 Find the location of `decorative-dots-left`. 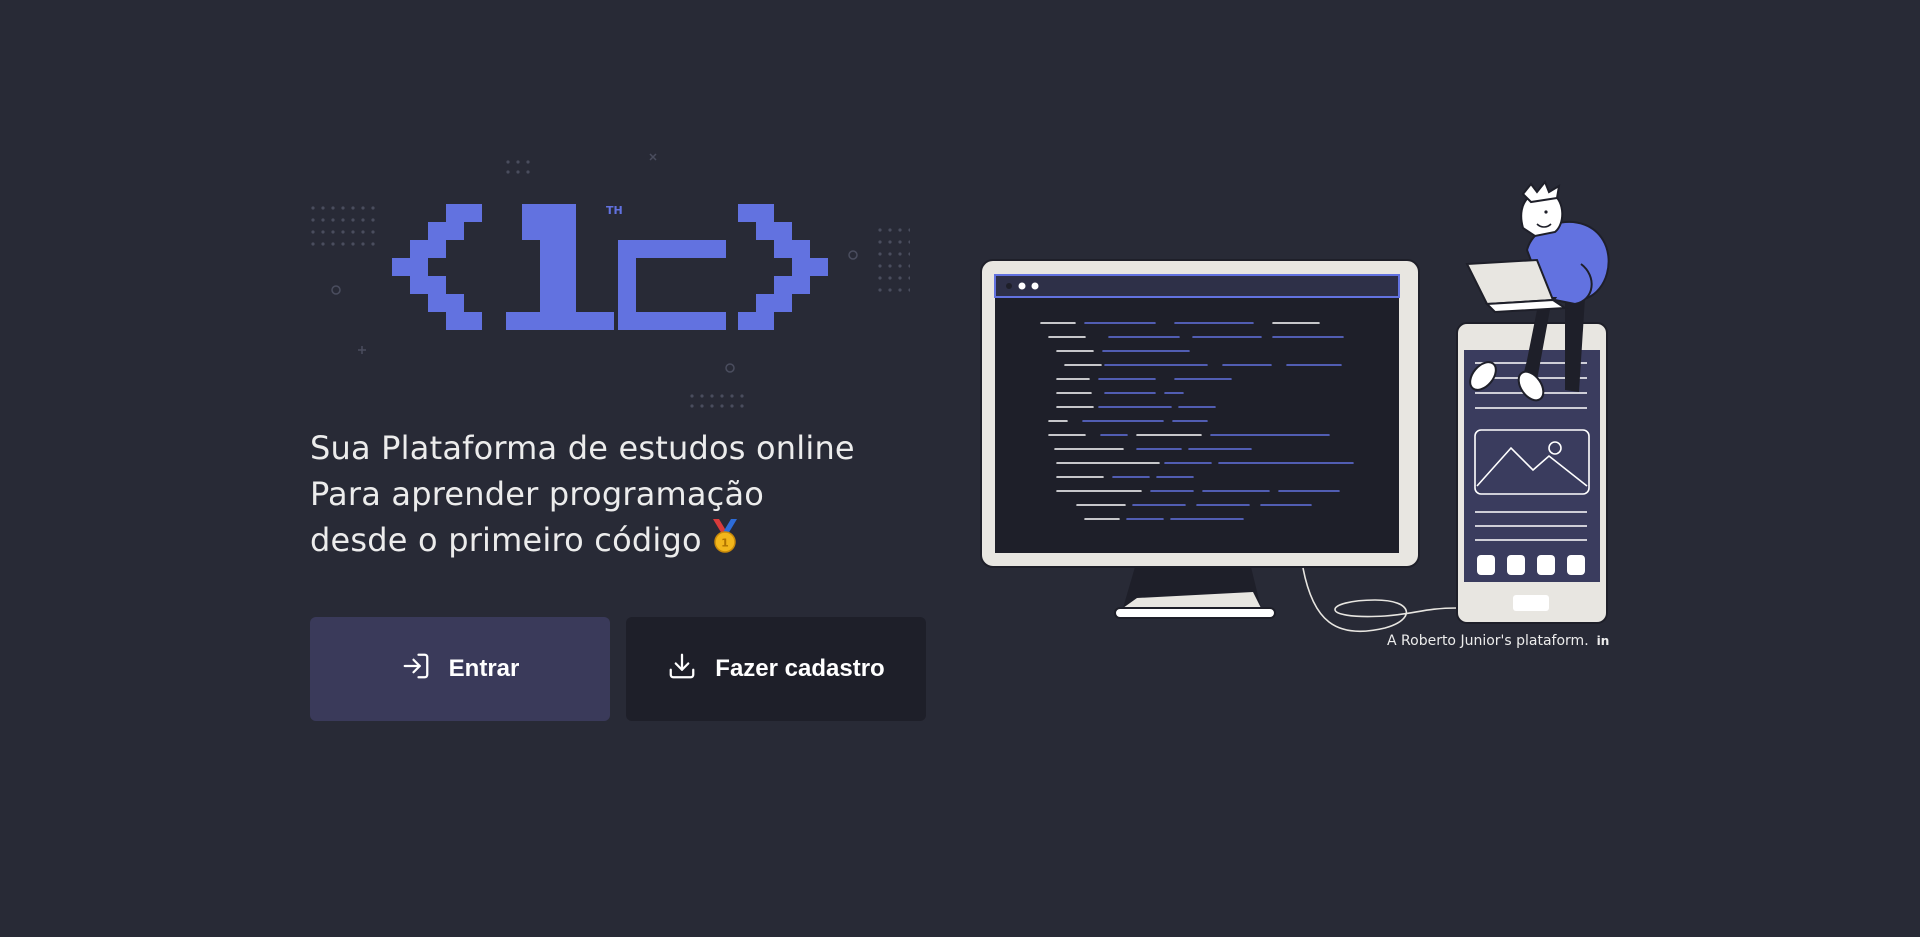

decorative-dots-left is located at coordinates (343, 226).